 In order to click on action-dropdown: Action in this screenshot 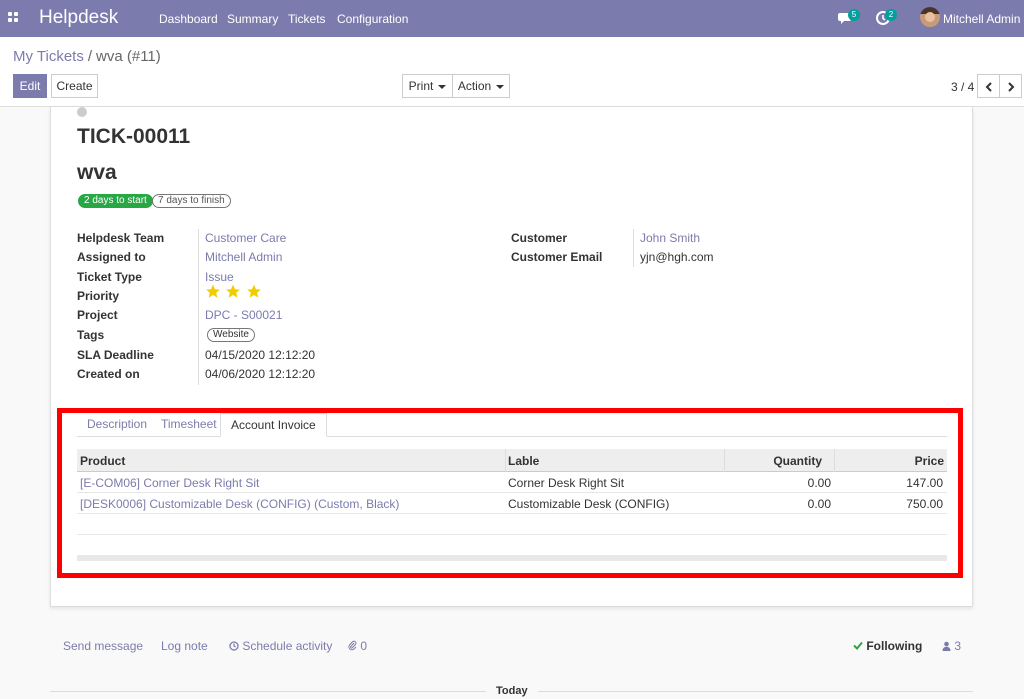, I will do `click(481, 86)`.